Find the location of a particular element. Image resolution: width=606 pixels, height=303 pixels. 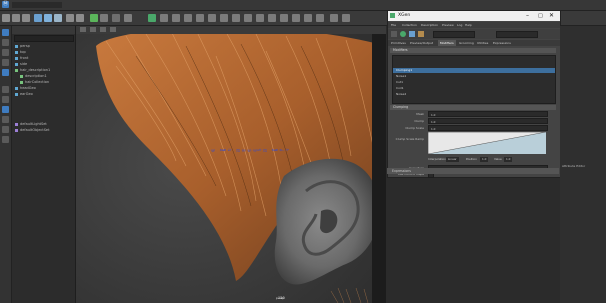

mode-selector is located at coordinates (37, 5).